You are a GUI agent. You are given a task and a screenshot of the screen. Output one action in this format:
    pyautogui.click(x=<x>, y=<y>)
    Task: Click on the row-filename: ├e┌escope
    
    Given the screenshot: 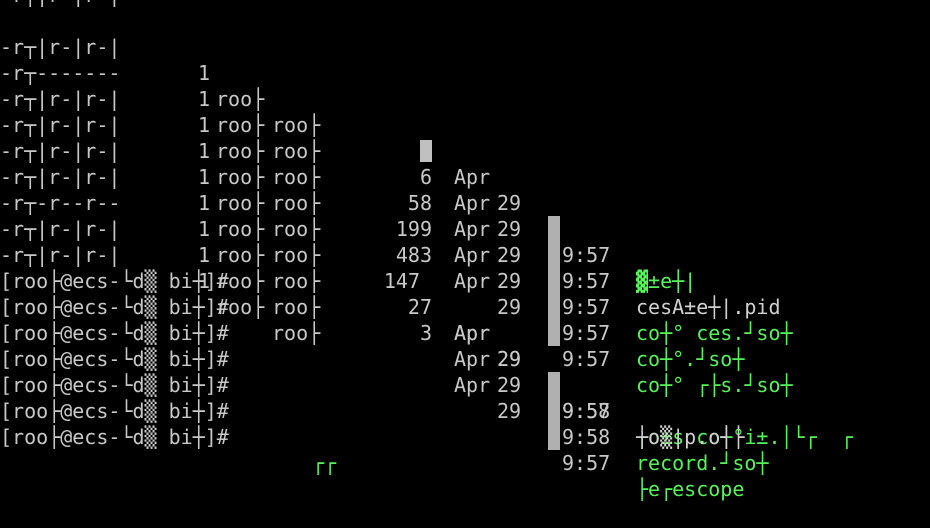 What is the action you would take?
    pyautogui.click(x=690, y=489)
    